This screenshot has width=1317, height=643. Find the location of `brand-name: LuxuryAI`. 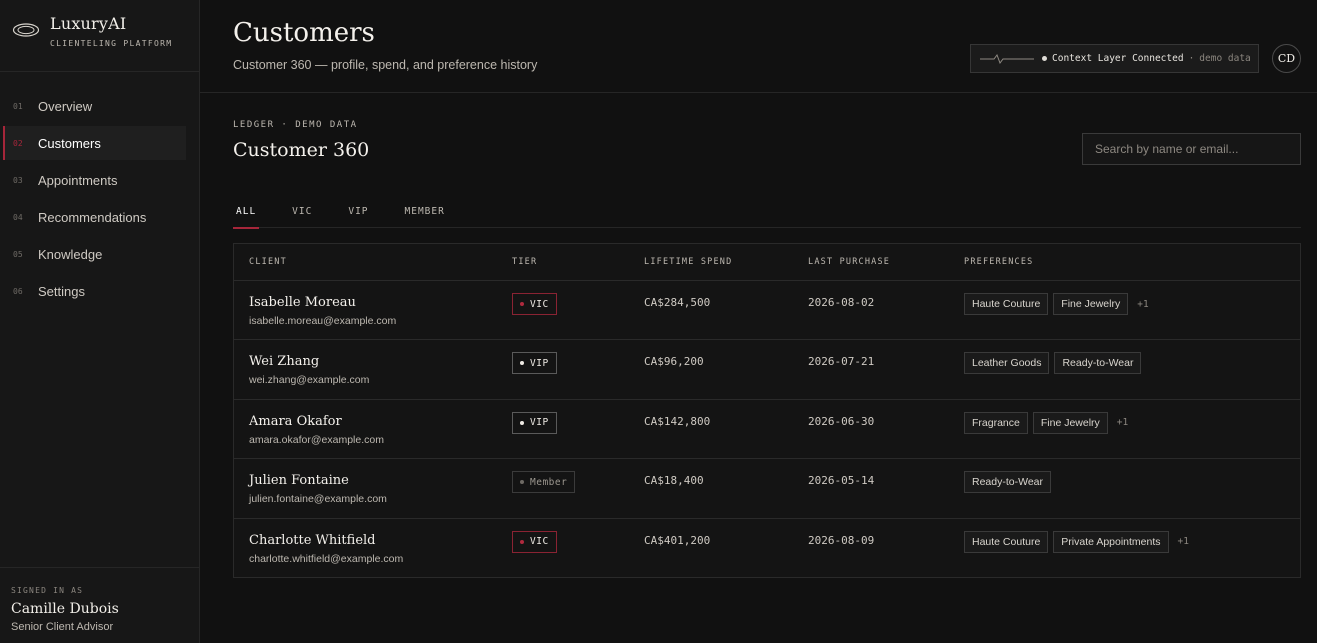

brand-name: LuxuryAI is located at coordinates (88, 23).